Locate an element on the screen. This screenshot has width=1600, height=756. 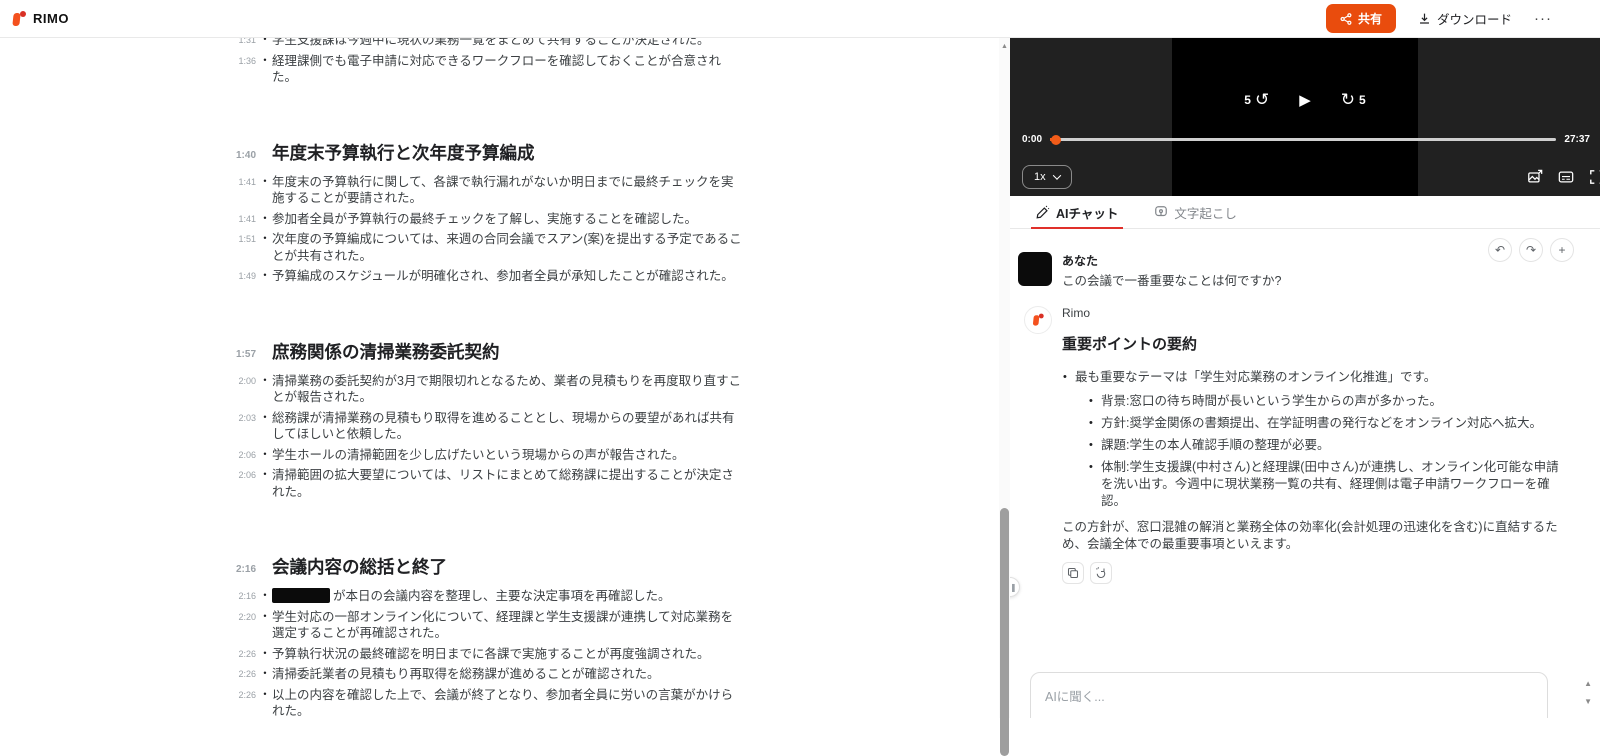
user-message-body: あなた この会議で一番重要なことは何ですか? is located at coordinates (1171, 271).